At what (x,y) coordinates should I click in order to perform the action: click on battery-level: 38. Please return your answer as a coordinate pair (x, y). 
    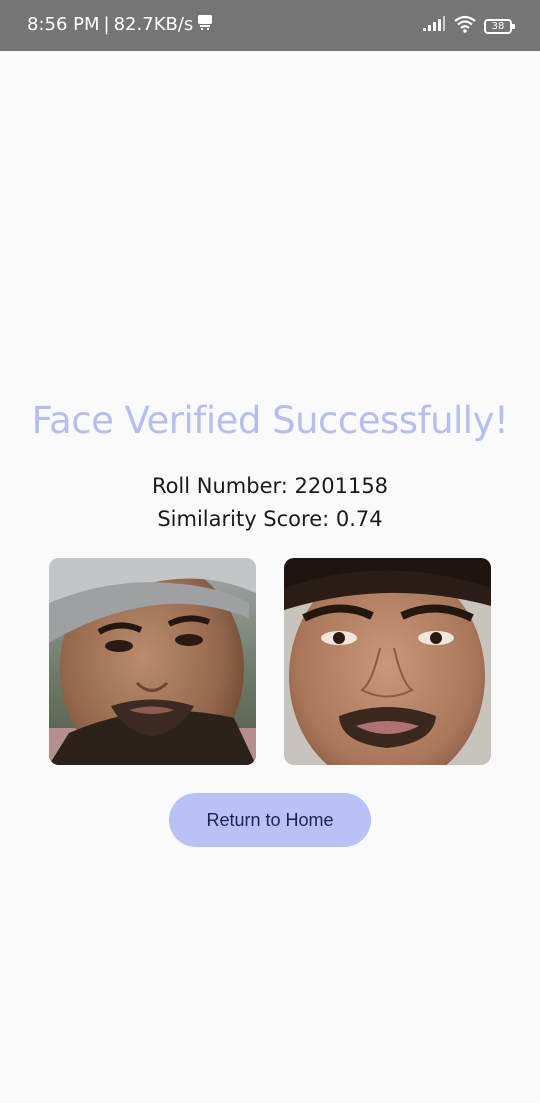
    Looking at the image, I should click on (498, 26).